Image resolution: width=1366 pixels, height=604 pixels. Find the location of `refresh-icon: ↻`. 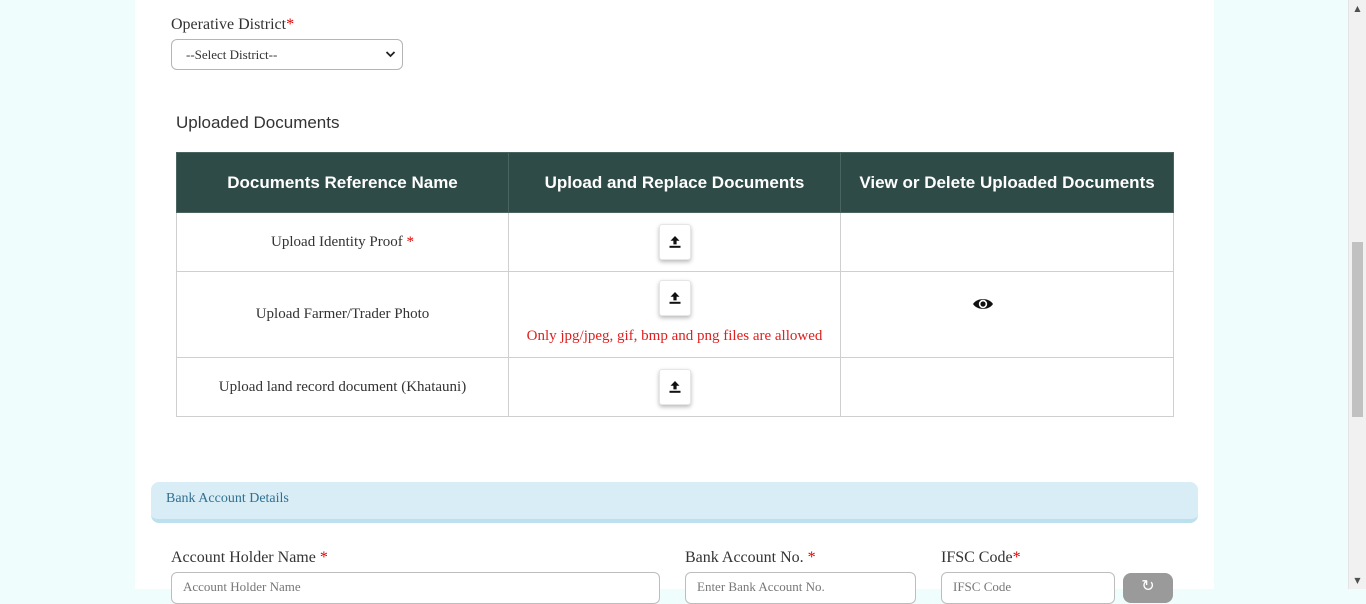

refresh-icon: ↻ is located at coordinates (1148, 585).